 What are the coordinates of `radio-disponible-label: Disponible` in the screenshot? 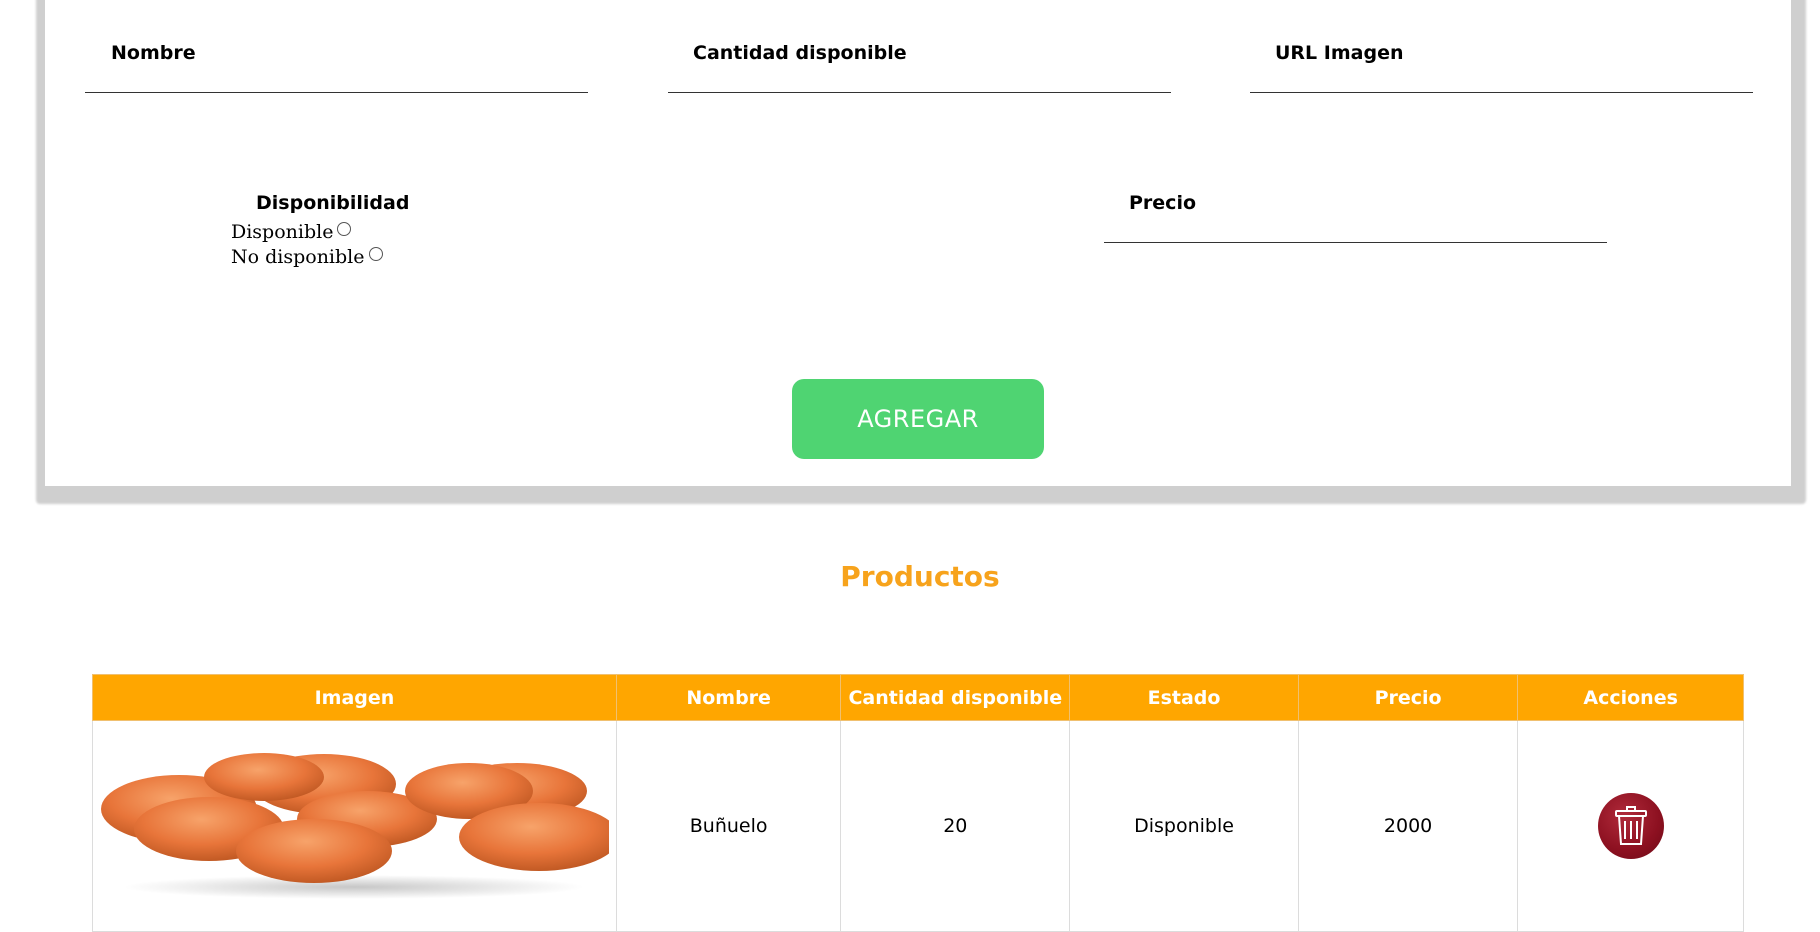 It's located at (282, 232).